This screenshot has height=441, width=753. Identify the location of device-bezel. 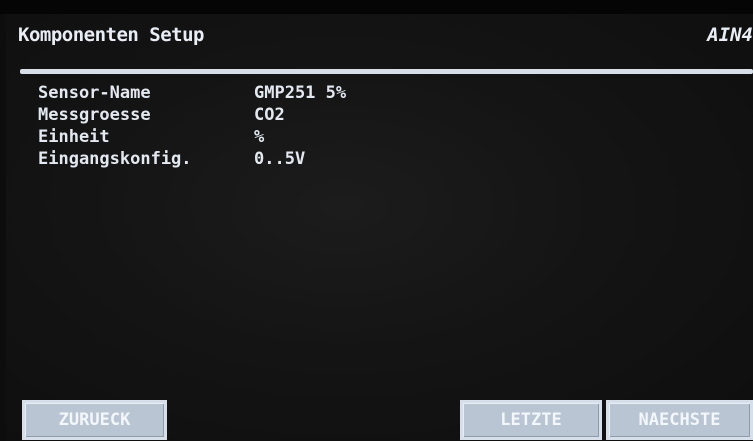
(376, 7).